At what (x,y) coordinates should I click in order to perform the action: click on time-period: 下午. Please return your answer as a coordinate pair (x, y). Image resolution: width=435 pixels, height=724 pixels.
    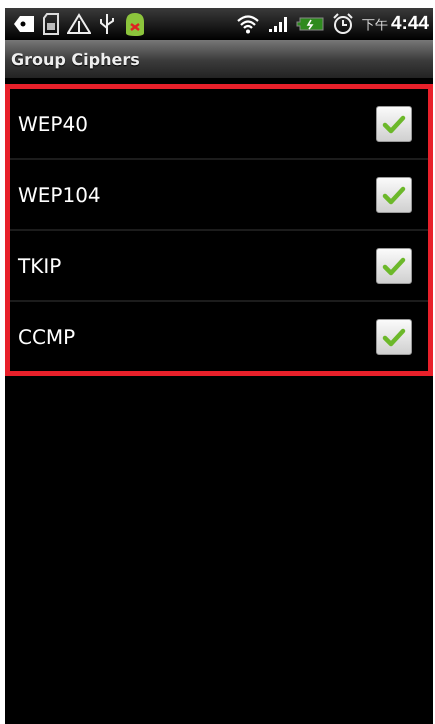
    Looking at the image, I should click on (375, 25).